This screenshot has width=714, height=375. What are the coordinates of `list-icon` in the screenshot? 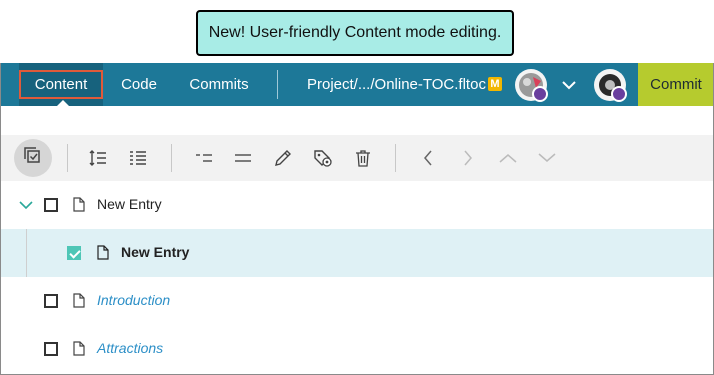 It's located at (243, 158).